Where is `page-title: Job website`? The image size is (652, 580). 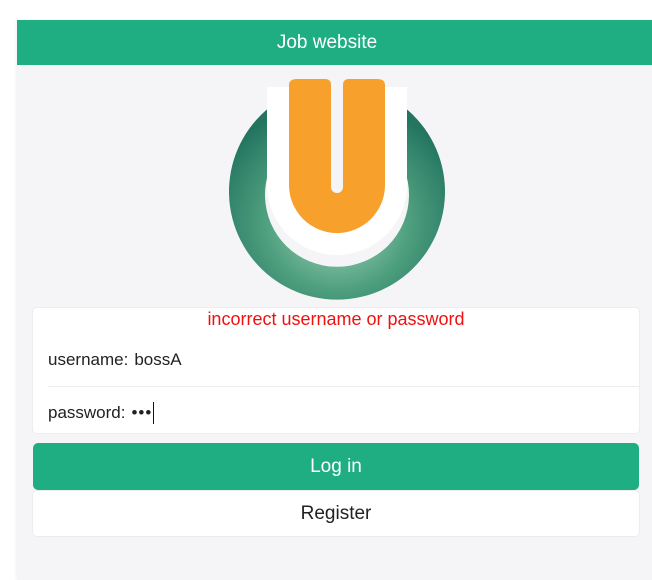
page-title: Job website is located at coordinates (327, 42).